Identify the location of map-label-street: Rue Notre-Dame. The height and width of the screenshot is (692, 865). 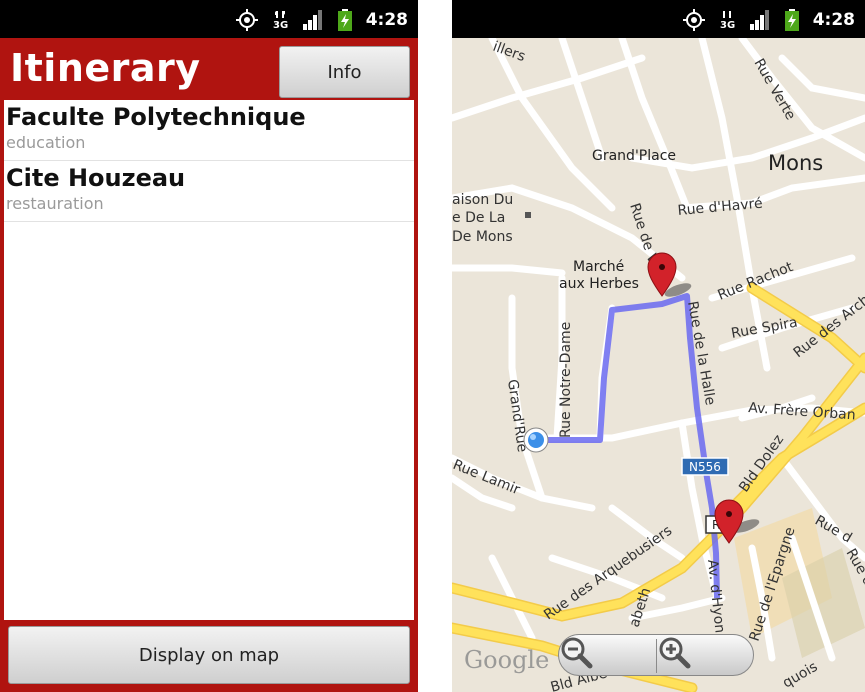
(566, 380).